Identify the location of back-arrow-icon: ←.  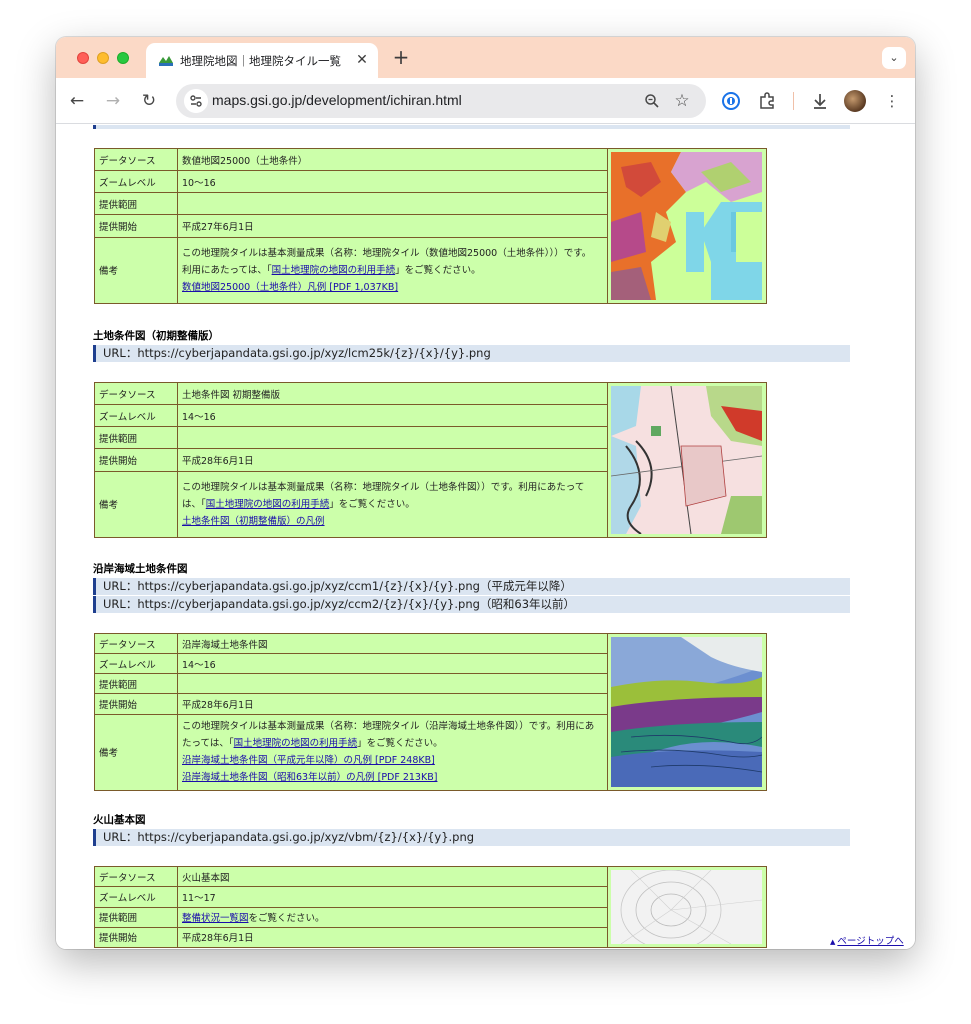
(77, 101).